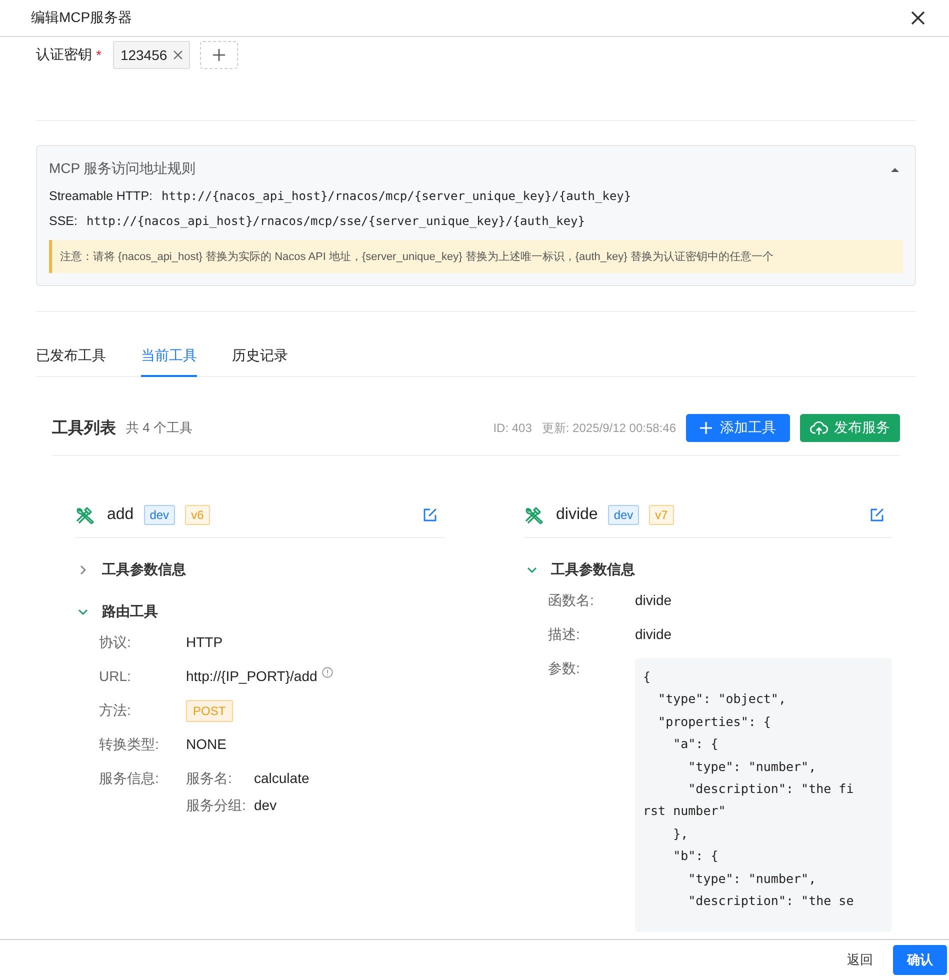 This screenshot has height=980, width=949. I want to click on tool-name: divide, so click(577, 515).